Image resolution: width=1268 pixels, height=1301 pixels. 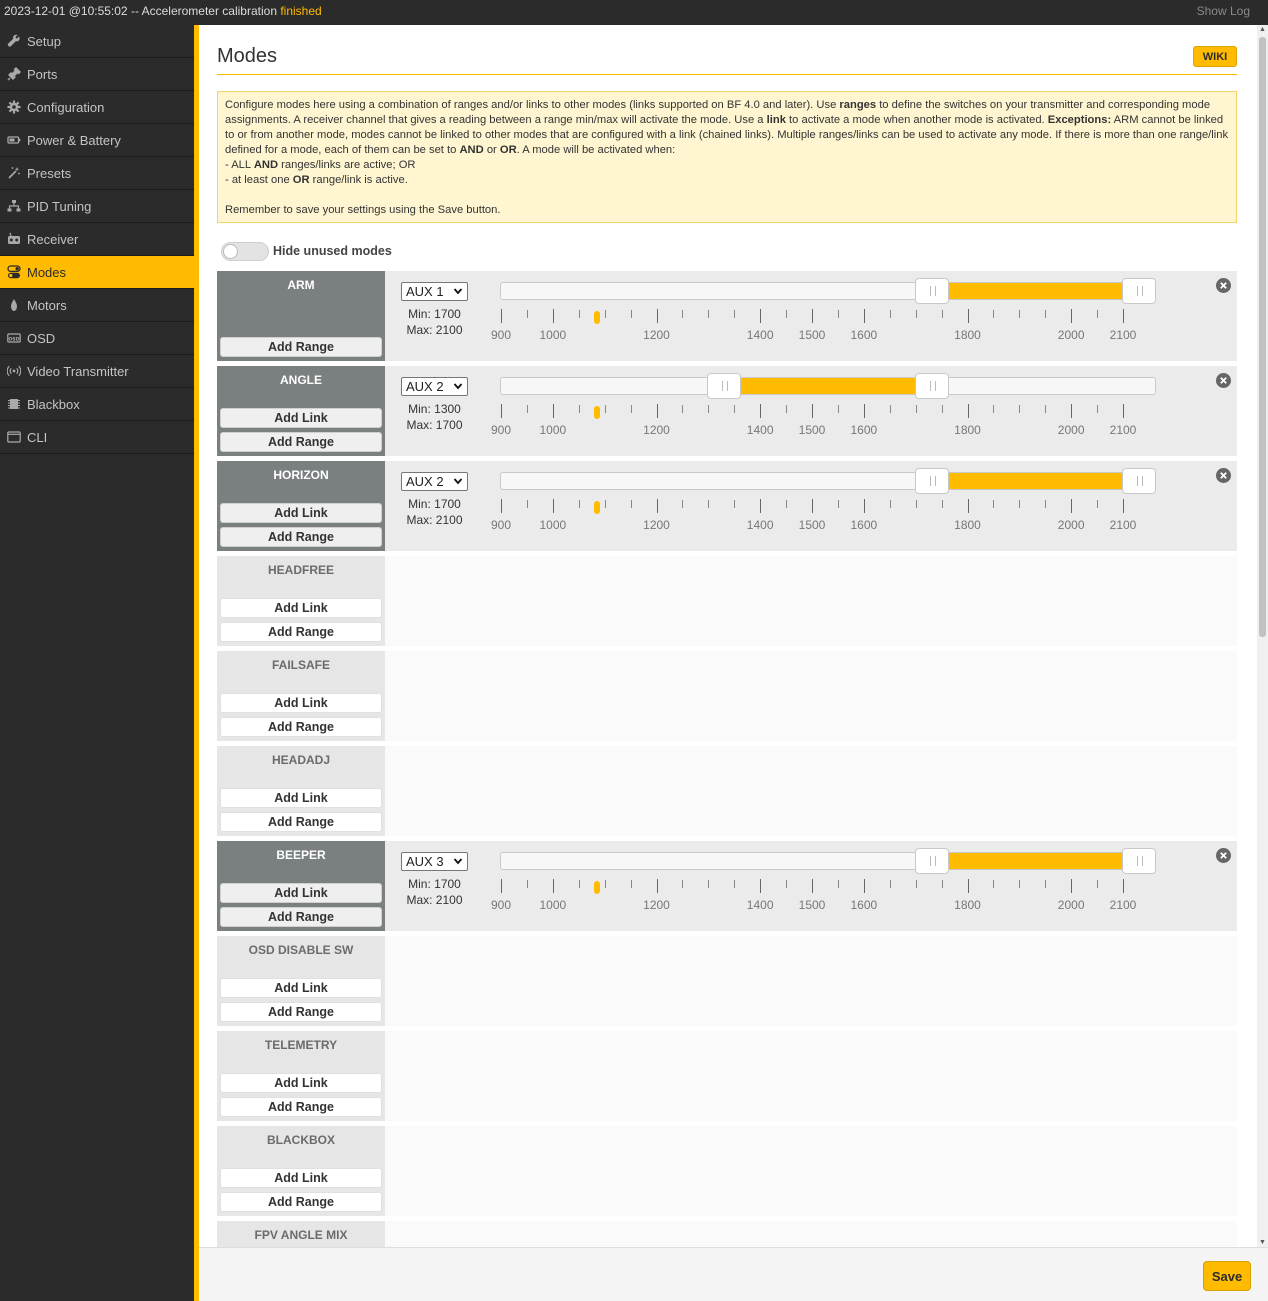 What do you see at coordinates (727, 1076) in the screenshot?
I see `mode-row-telemetry: TELEMETRY Add Link Add Range` at bounding box center [727, 1076].